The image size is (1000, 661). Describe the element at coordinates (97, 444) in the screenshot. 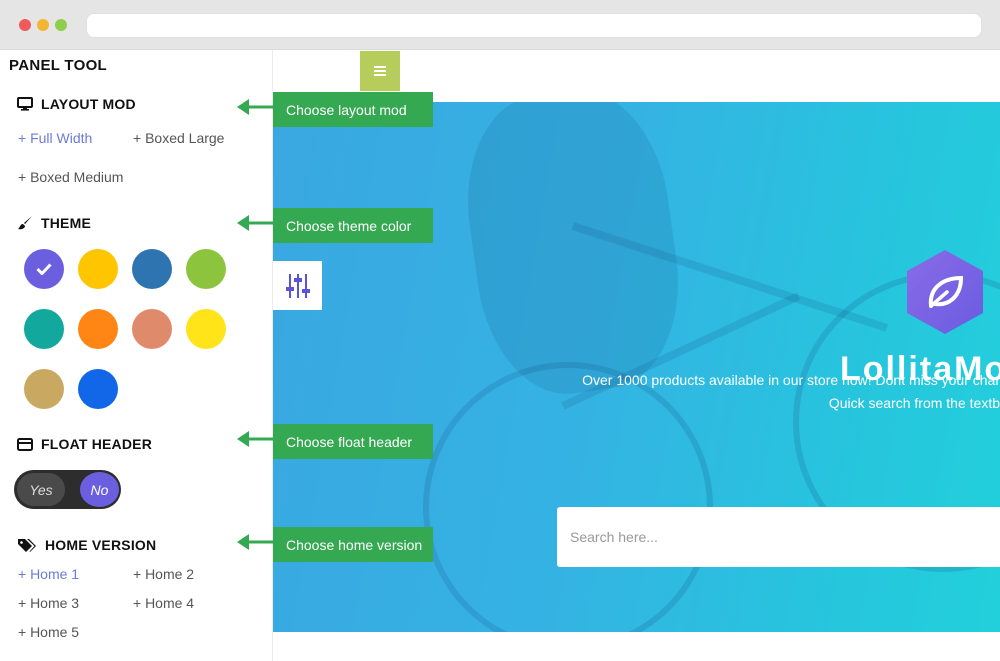

I see `float-header-title: FLOAT HEADER` at that location.